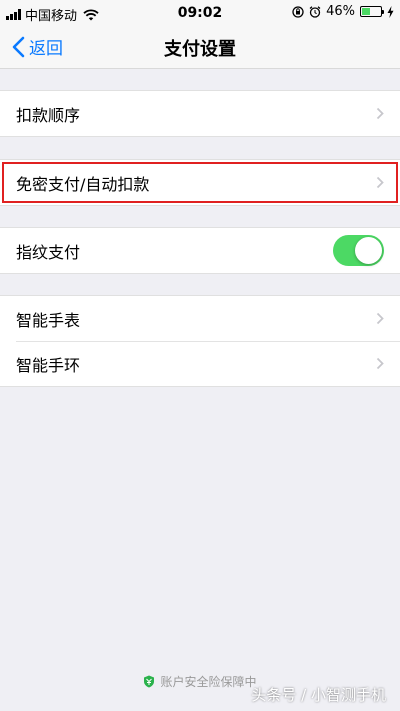 This screenshot has width=400, height=711. I want to click on settings-group-wearables: 智能手表 智能手环, so click(200, 341).